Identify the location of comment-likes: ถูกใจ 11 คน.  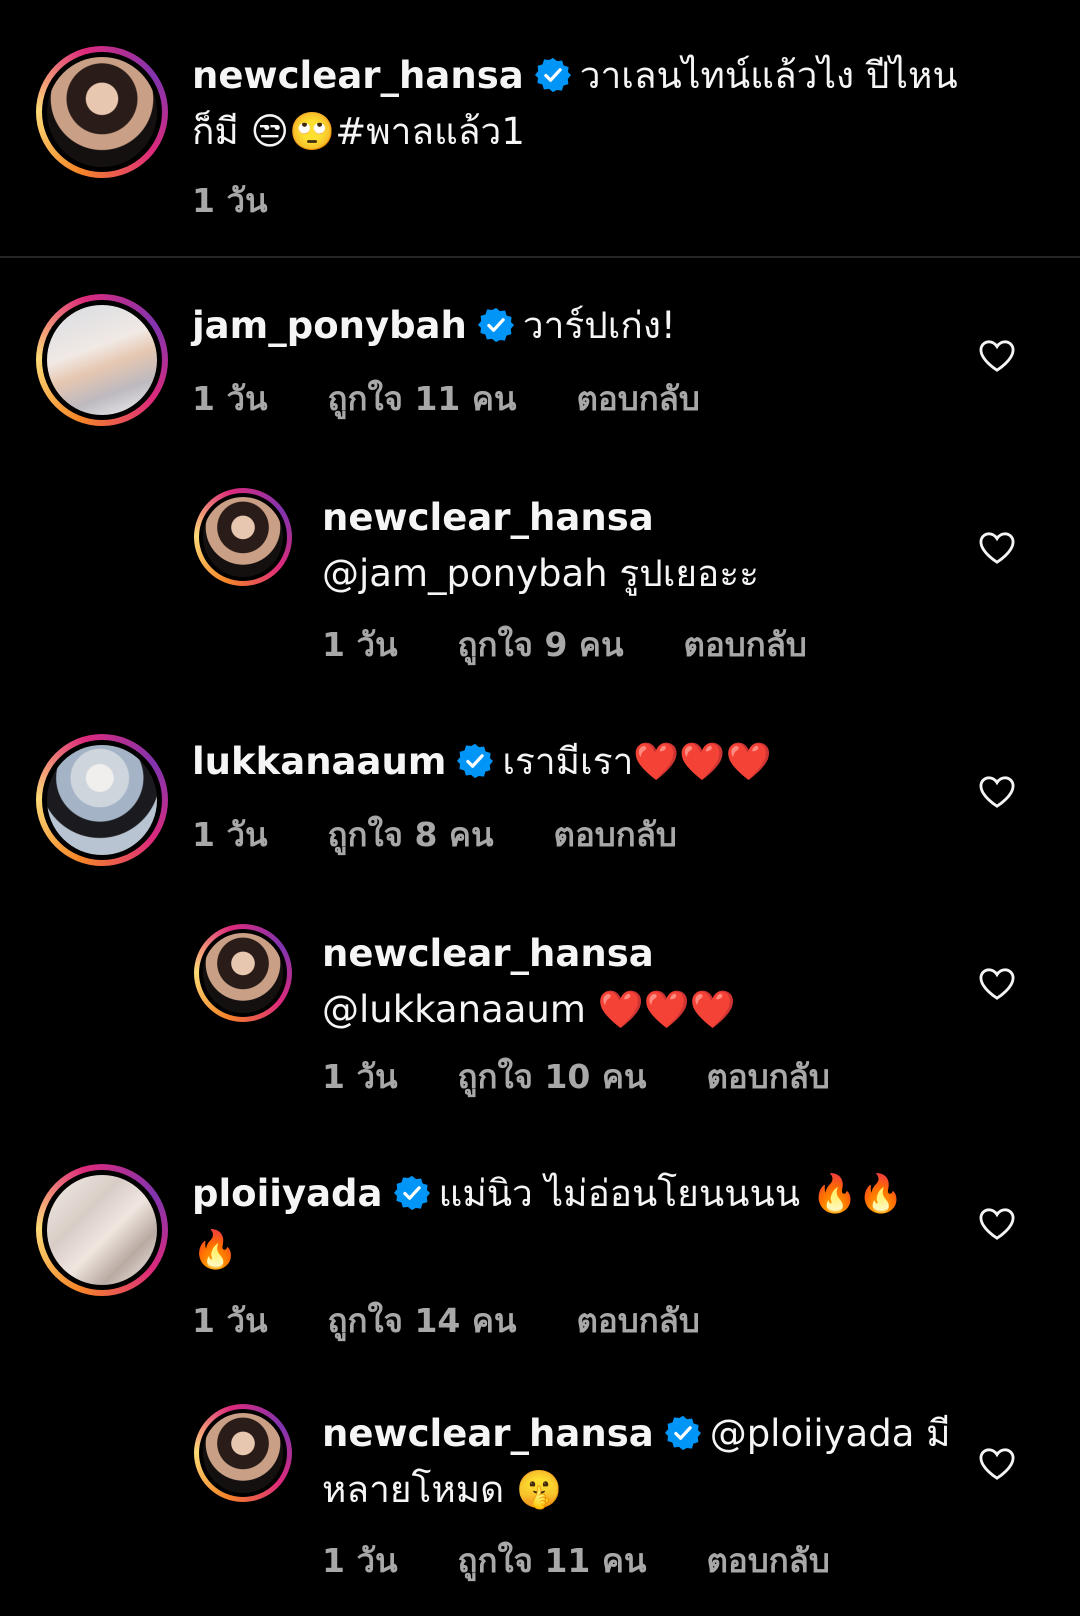
(422, 398).